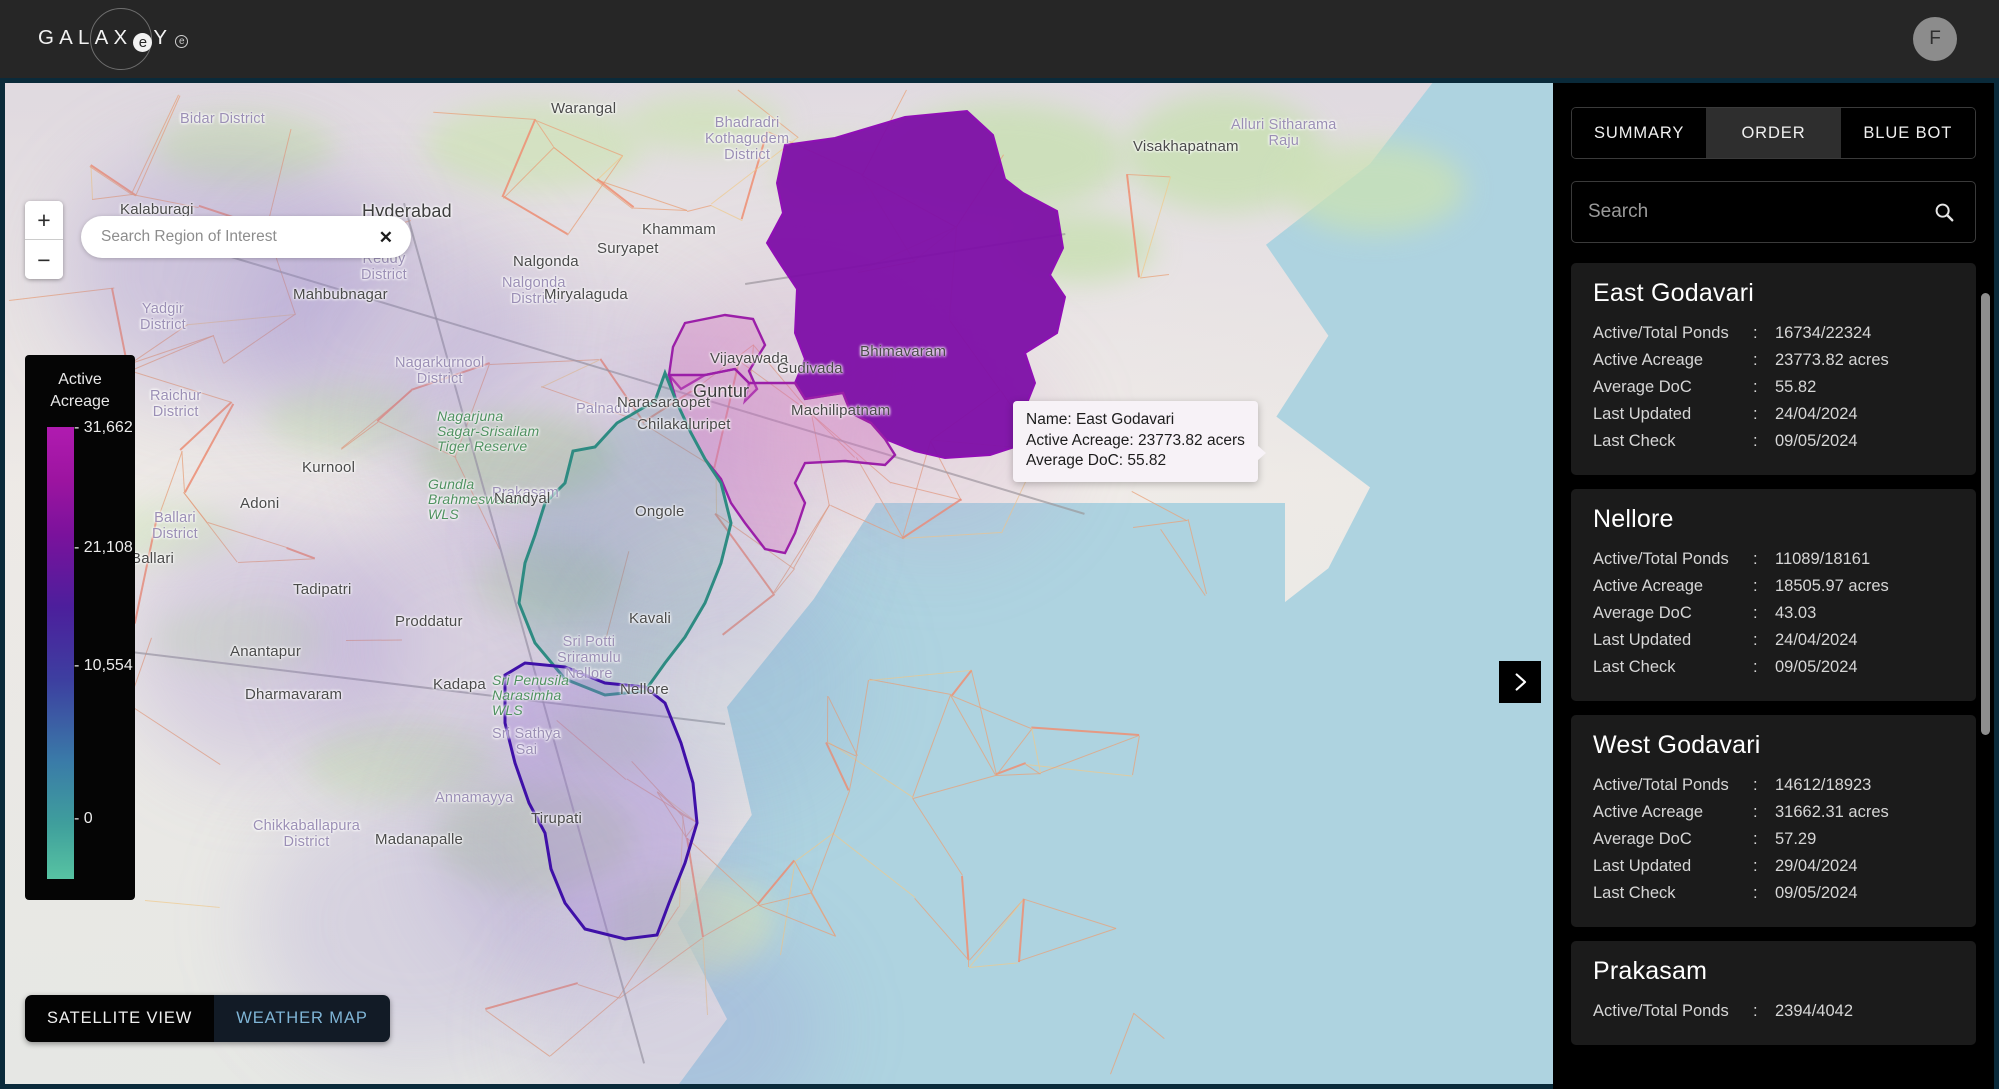 This screenshot has width=1999, height=1089. Describe the element at coordinates (1760, 212) in the screenshot. I see `panel-search-input` at that location.